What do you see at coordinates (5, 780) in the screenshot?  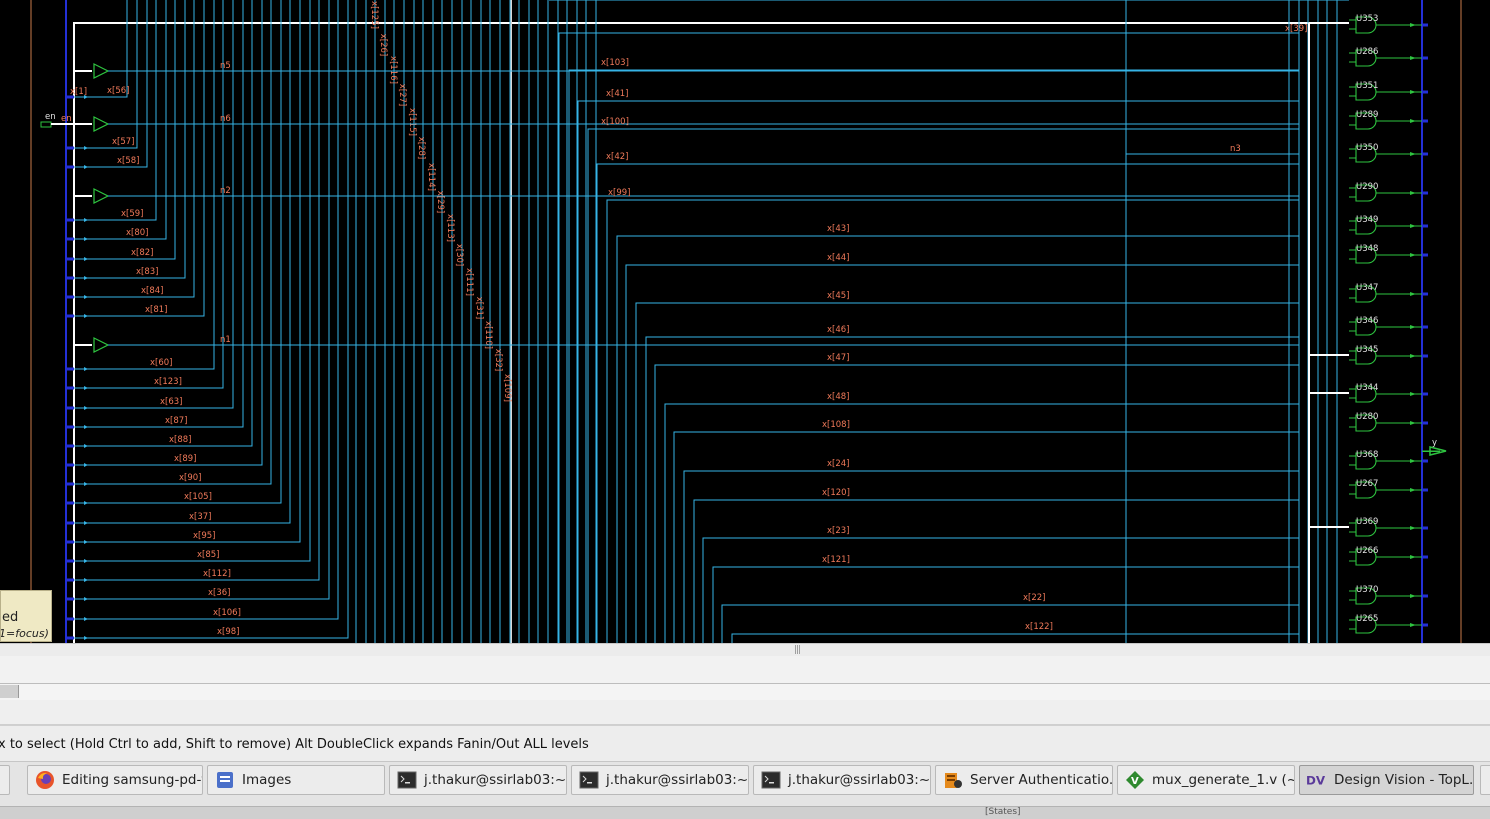 I see `taskbar-item-hidden` at bounding box center [5, 780].